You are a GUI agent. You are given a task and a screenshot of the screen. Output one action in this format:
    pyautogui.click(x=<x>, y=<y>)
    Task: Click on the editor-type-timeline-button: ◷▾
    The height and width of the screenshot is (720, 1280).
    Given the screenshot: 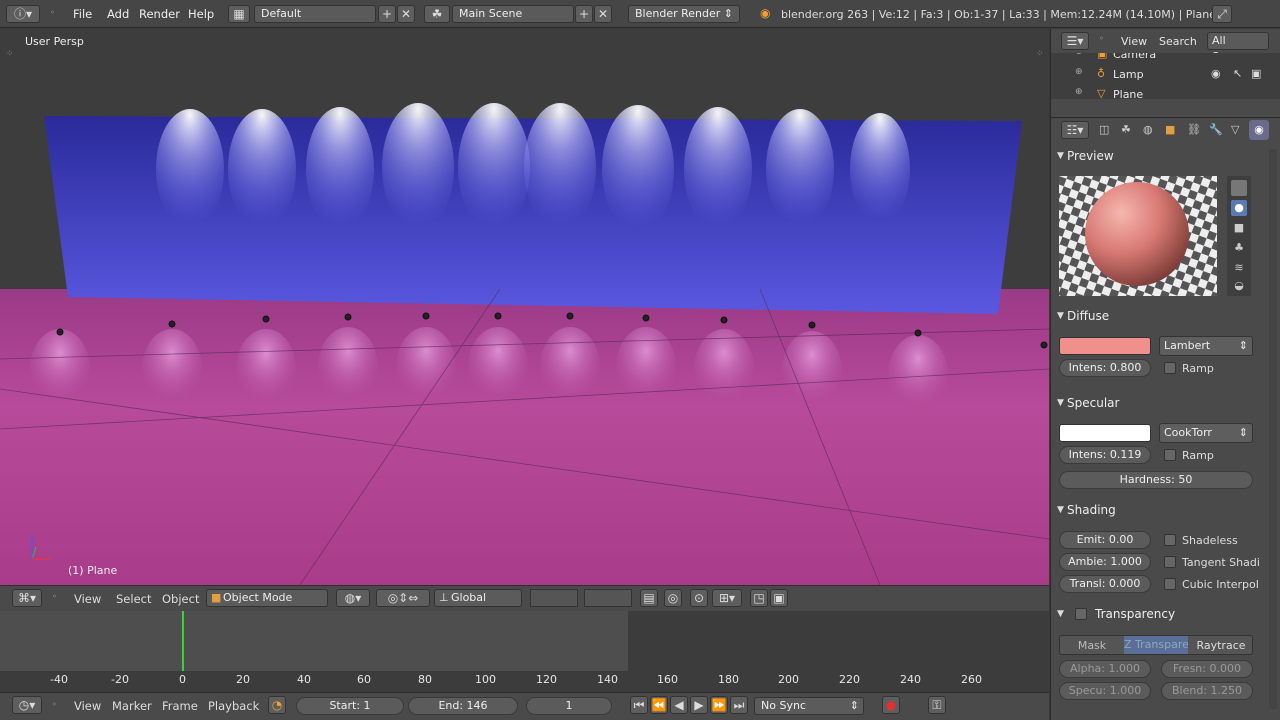 What is the action you would take?
    pyautogui.click(x=27, y=705)
    